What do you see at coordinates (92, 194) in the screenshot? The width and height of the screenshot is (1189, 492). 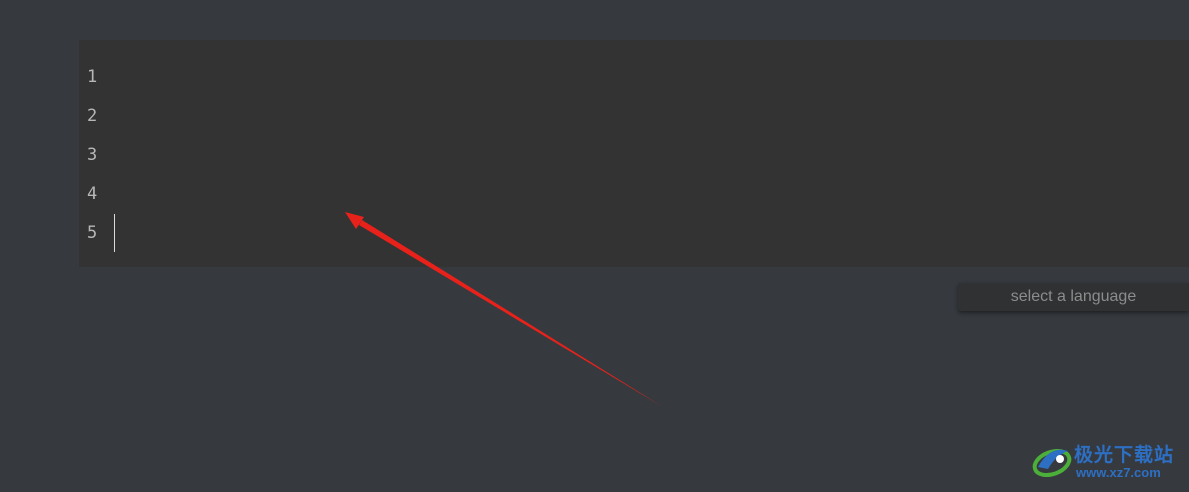 I see `line-number: 4` at bounding box center [92, 194].